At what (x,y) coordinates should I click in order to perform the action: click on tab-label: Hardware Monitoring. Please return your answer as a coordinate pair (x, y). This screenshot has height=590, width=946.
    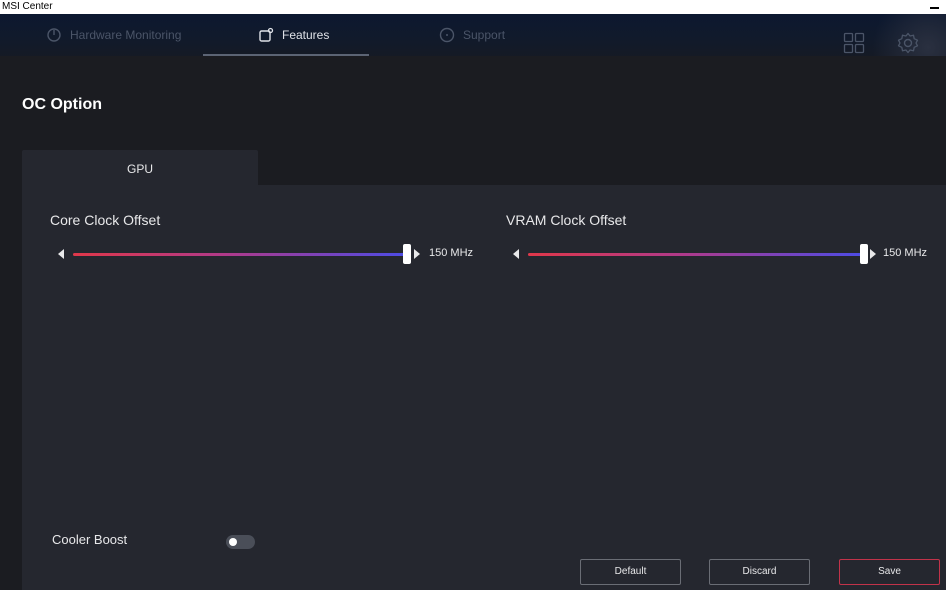
    Looking at the image, I should click on (126, 35).